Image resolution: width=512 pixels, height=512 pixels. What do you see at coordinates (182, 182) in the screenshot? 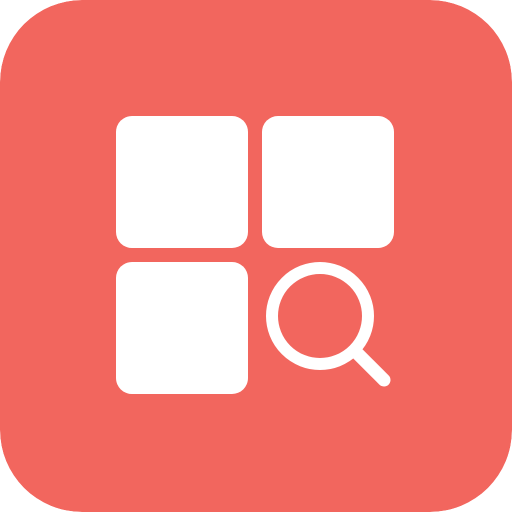
I see `grid-tile-top-left-icon` at bounding box center [182, 182].